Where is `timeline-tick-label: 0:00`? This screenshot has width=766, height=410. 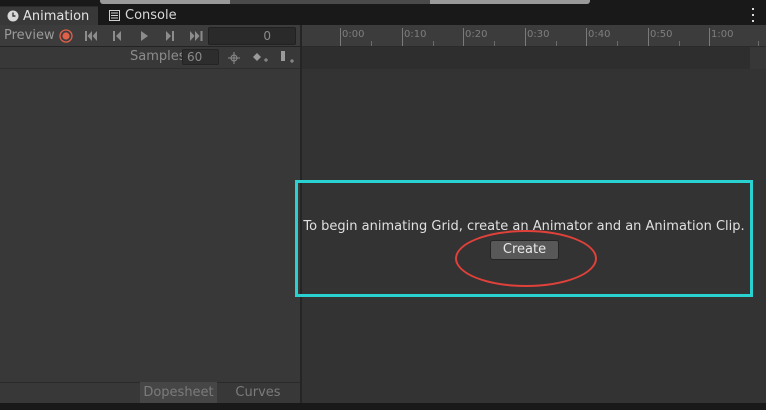
timeline-tick-label: 0:00 is located at coordinates (353, 34).